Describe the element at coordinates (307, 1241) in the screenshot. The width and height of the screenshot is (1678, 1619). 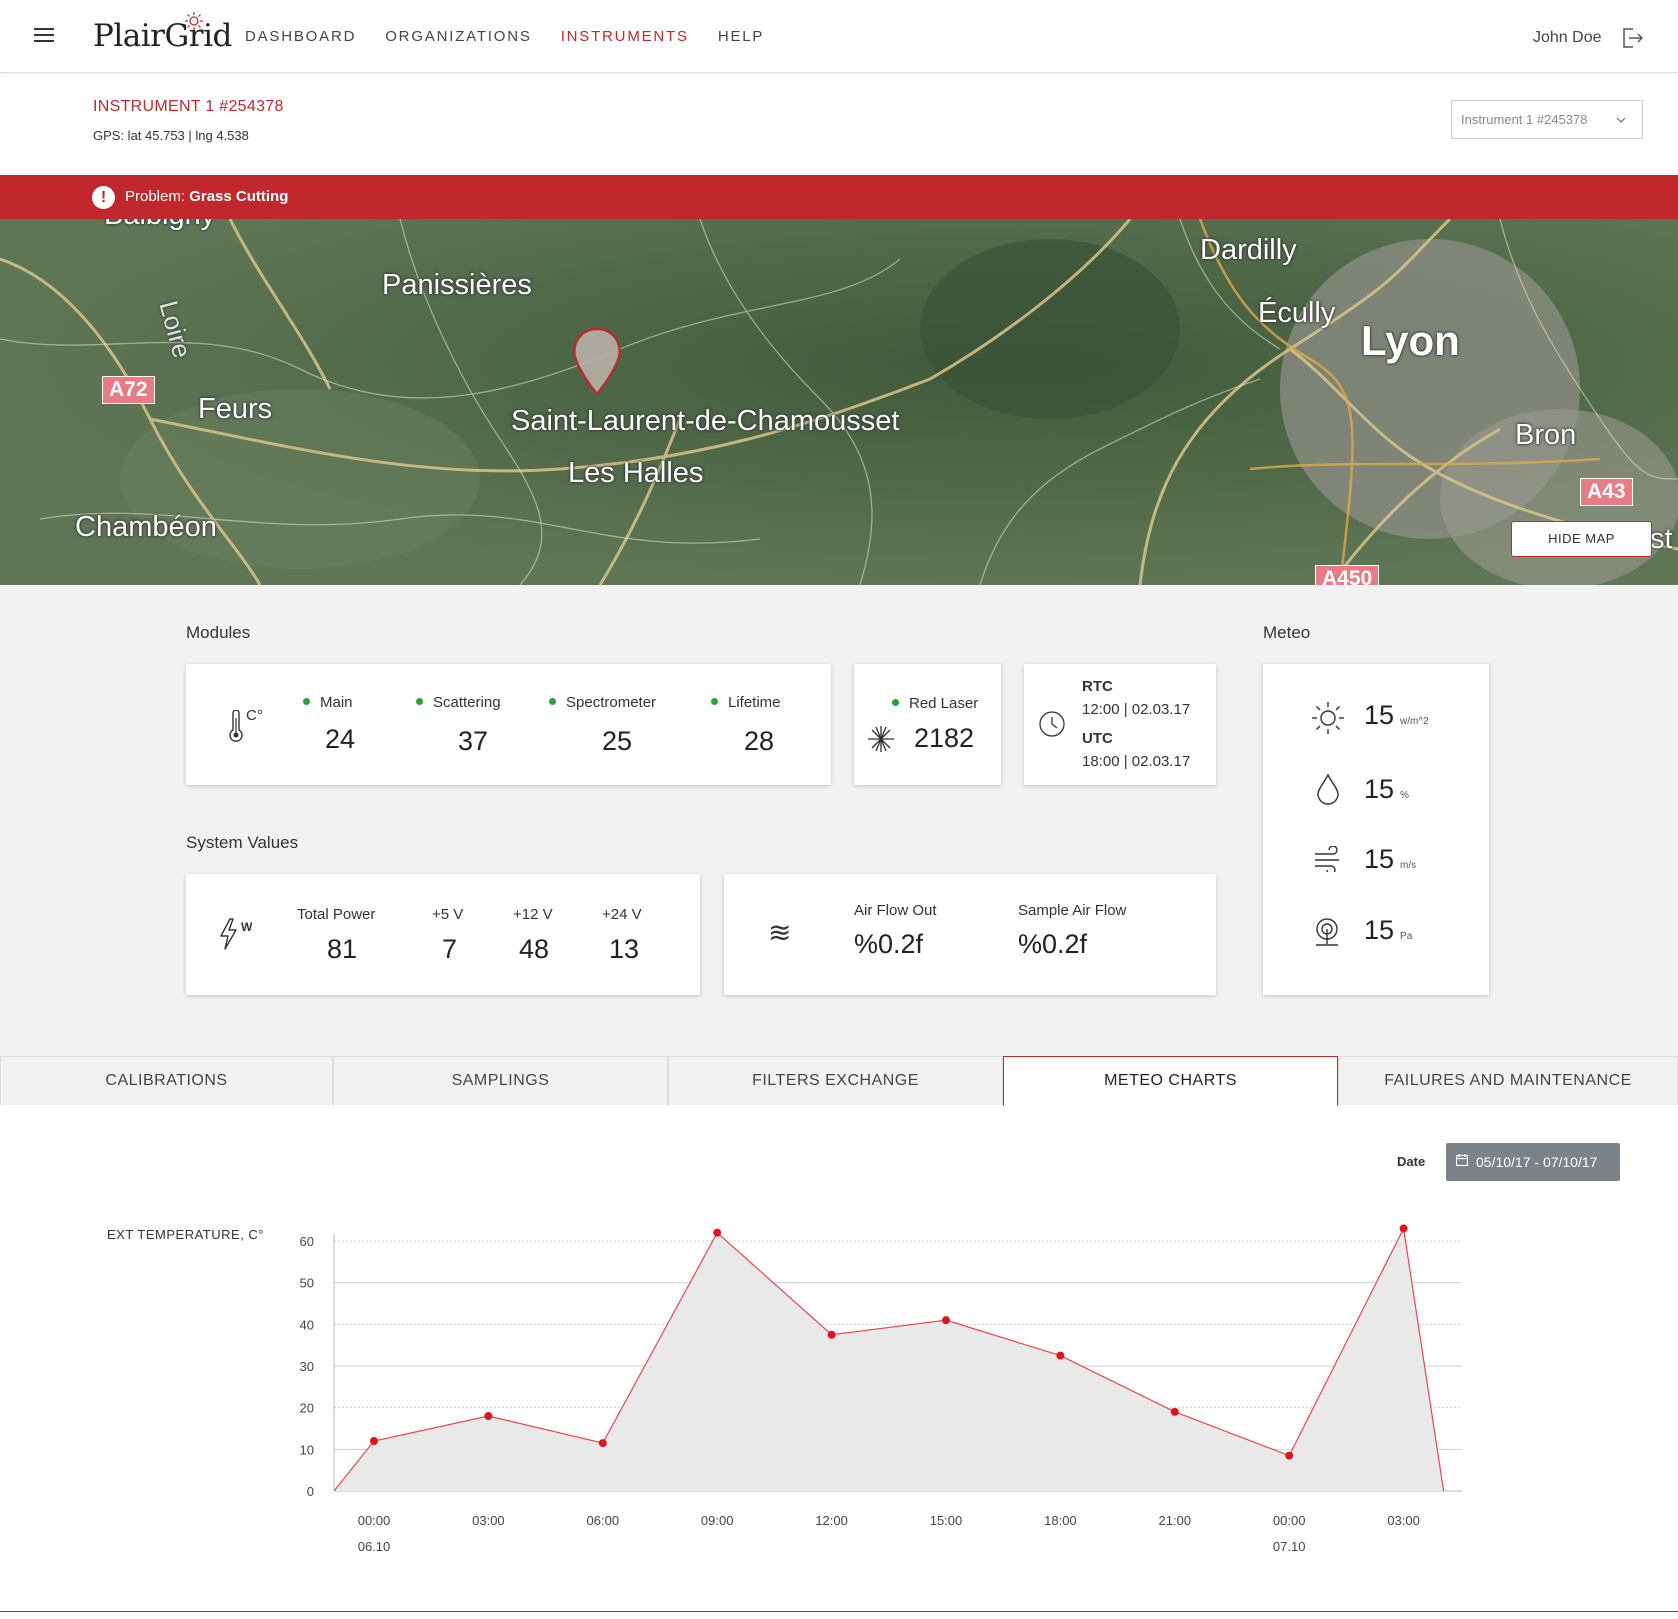
I see `y-tick-label: 60` at that location.